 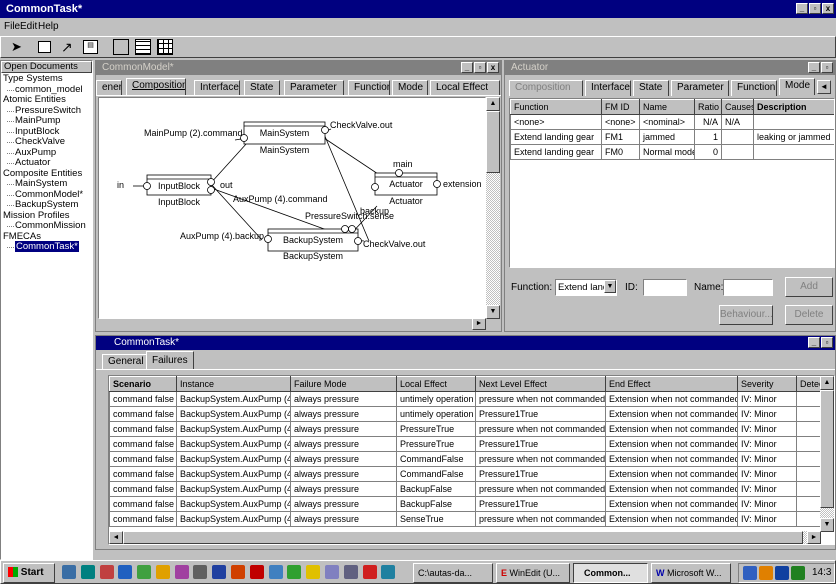 What do you see at coordinates (608, 88) in the screenshot?
I see `tab-interface: Interface` at bounding box center [608, 88].